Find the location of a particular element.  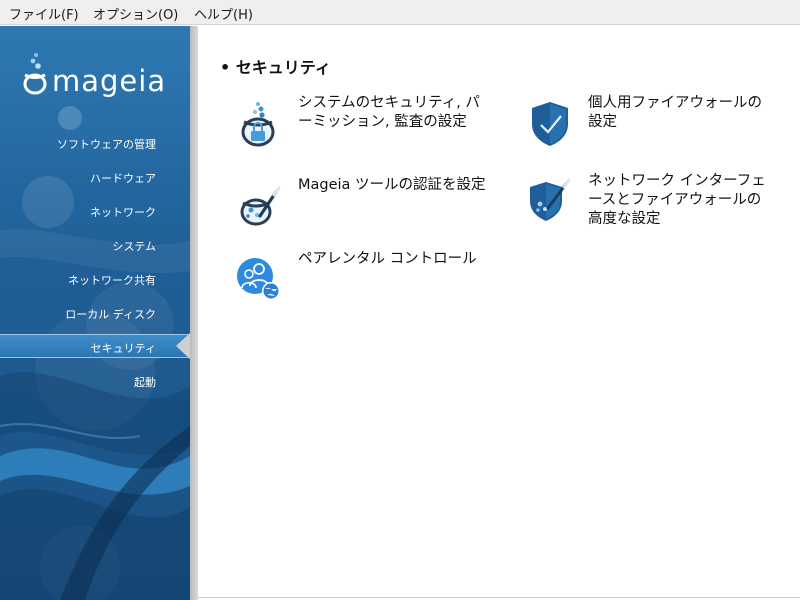

menu-options: オプション(O) is located at coordinates (135, 13).